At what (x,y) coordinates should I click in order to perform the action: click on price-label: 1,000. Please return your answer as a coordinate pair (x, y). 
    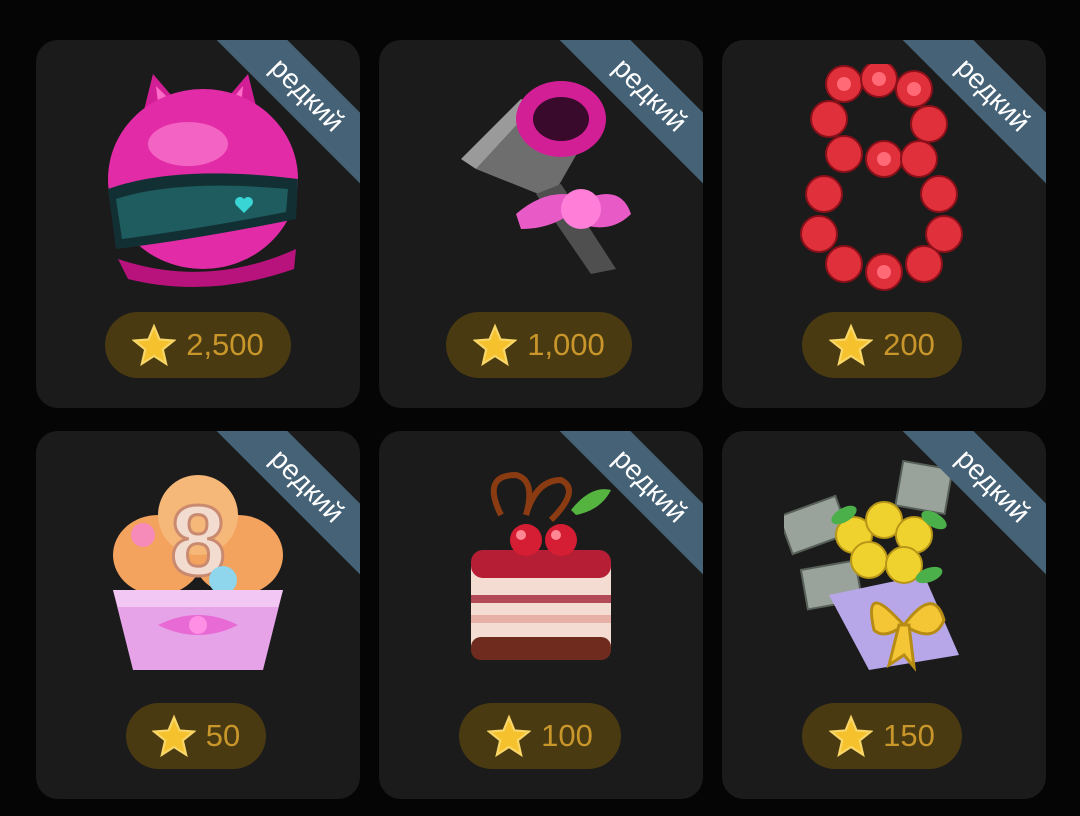
    Looking at the image, I should click on (566, 344).